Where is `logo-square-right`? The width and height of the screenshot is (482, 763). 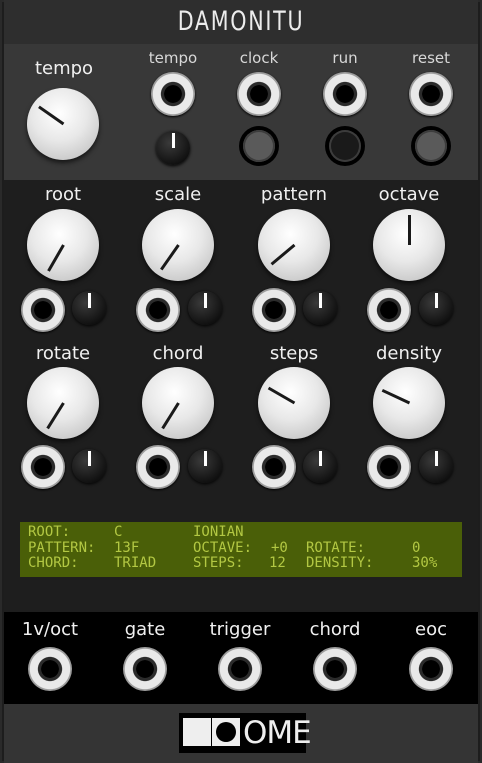 logo-square-right is located at coordinates (226, 732).